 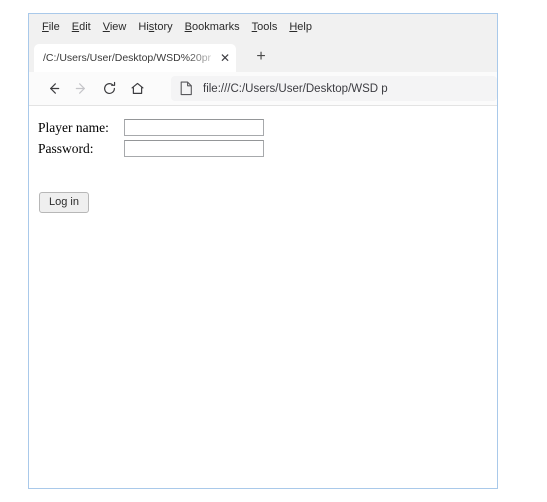 I want to click on player-name-input, so click(x=194, y=127).